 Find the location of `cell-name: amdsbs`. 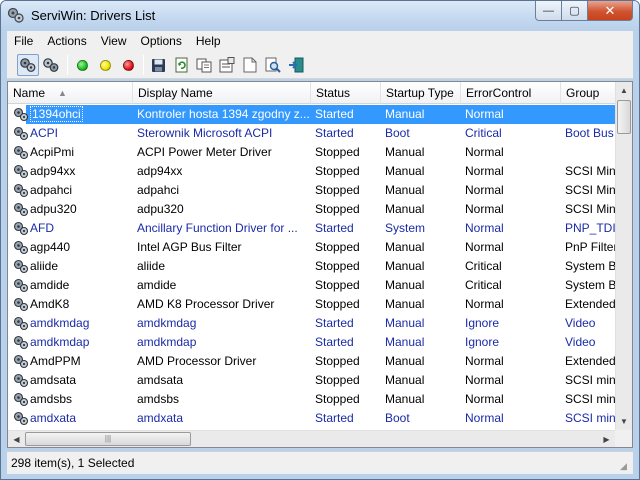

cell-name: amdsbs is located at coordinates (51, 399).